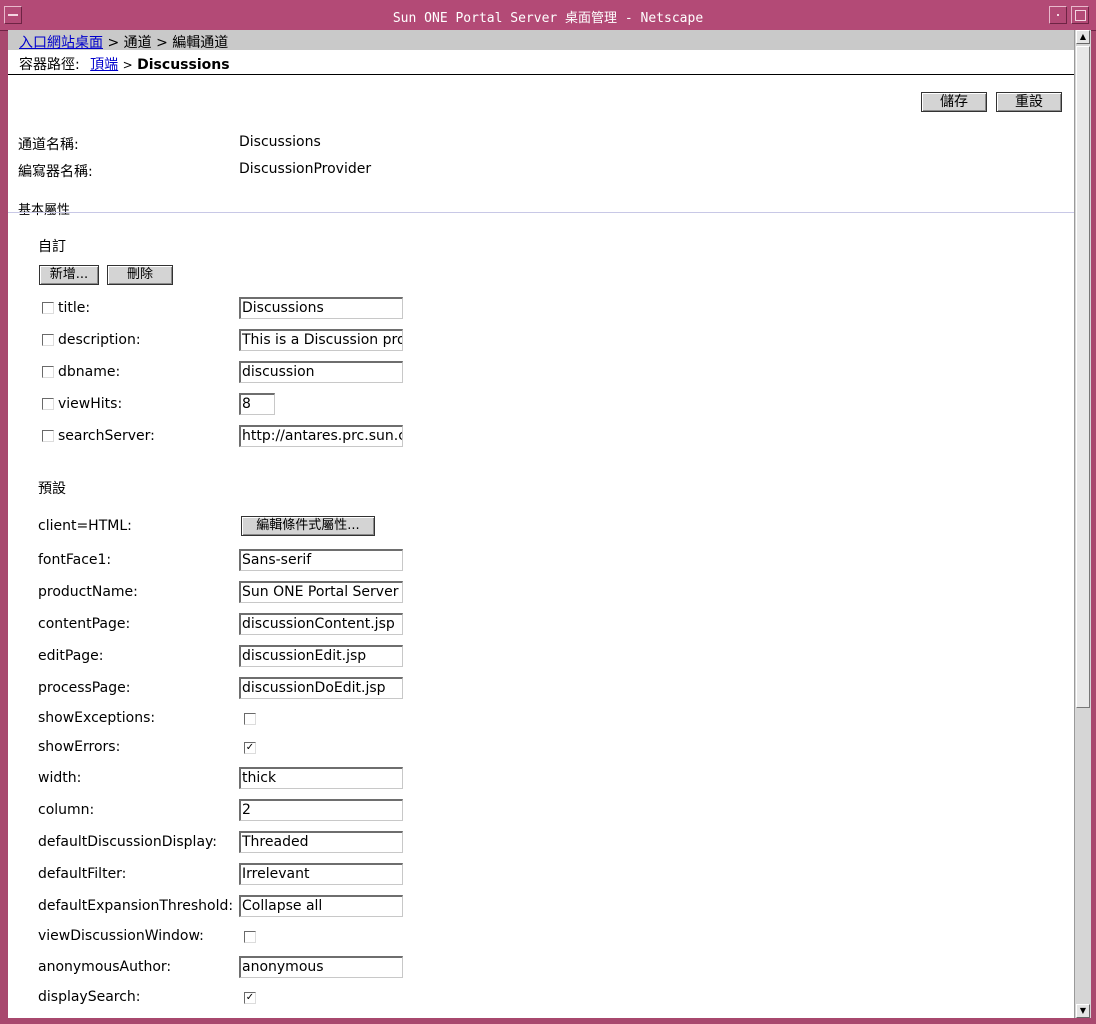 This screenshot has height=1024, width=1096. Describe the element at coordinates (55, 172) in the screenshot. I see `provider-name-label: 編寫器名稱:` at that location.